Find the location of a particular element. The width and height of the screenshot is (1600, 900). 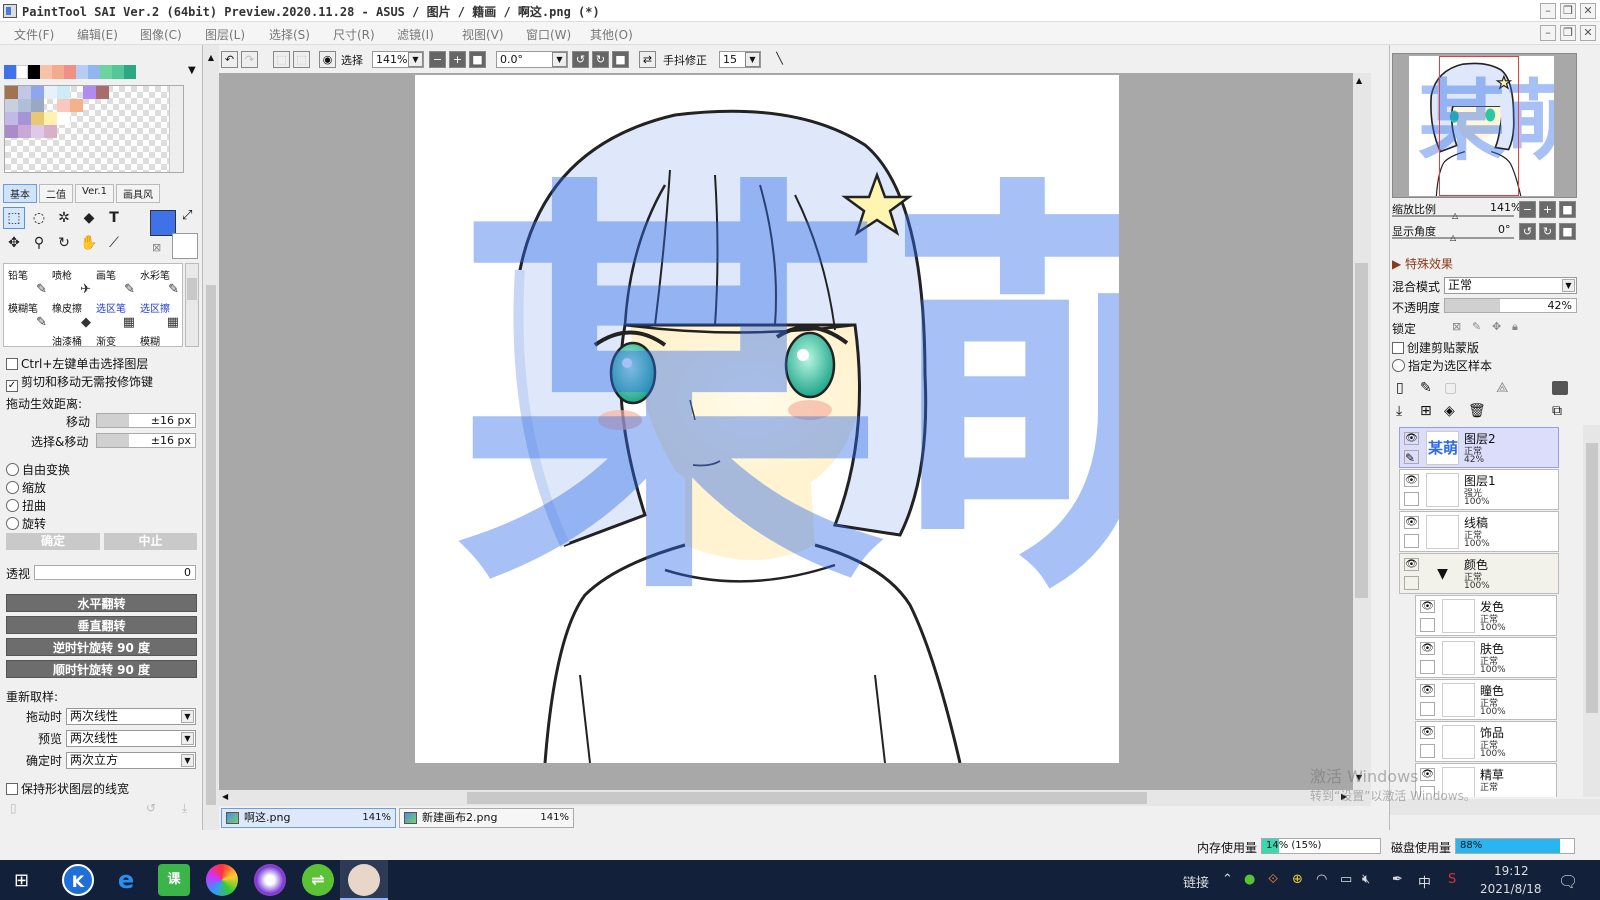

undo-button: ↶ is located at coordinates (229, 59).